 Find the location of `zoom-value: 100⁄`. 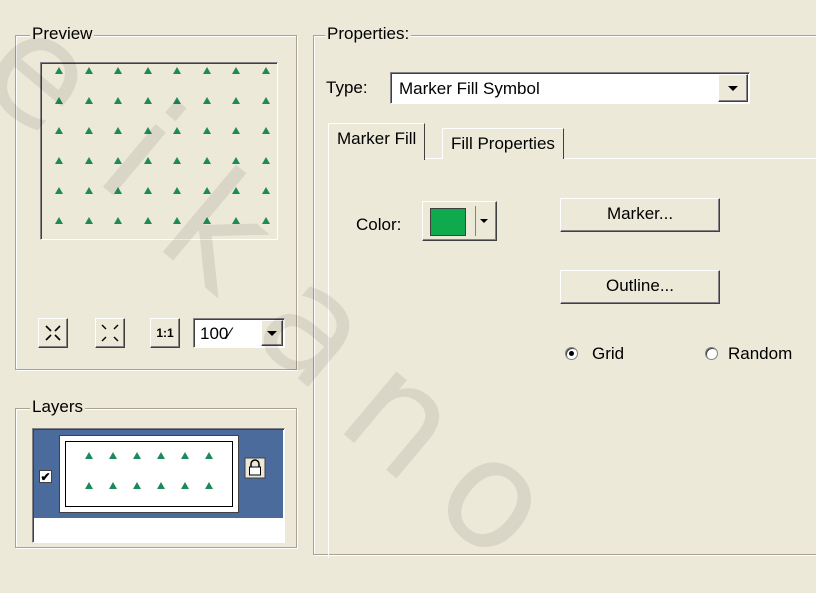

zoom-value: 100⁄ is located at coordinates (216, 333).